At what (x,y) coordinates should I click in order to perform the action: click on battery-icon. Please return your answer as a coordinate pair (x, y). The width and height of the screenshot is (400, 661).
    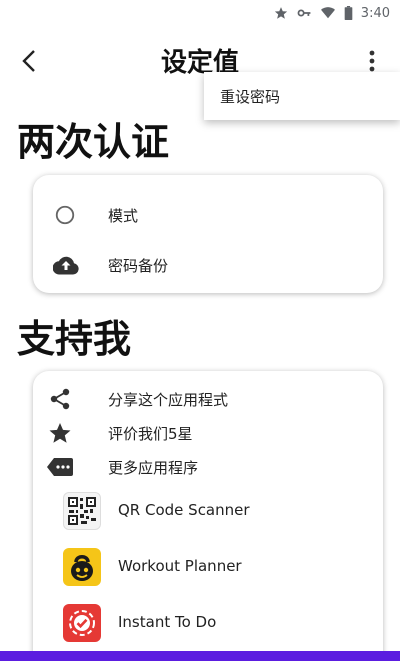
    Looking at the image, I should click on (348, 13).